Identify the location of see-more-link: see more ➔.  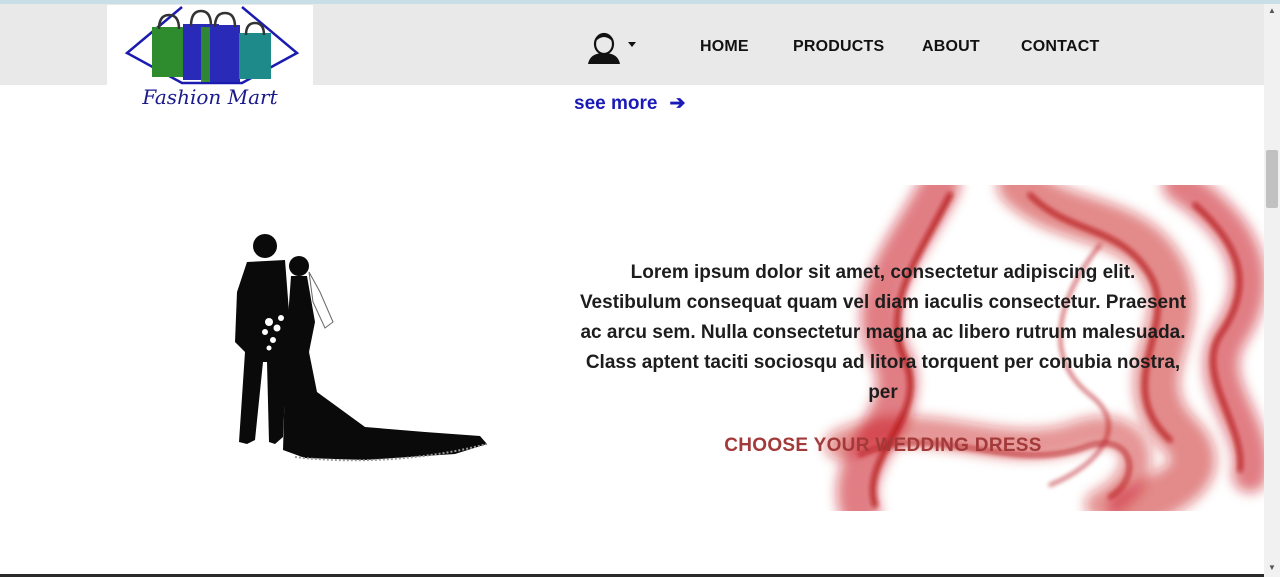
(629, 103).